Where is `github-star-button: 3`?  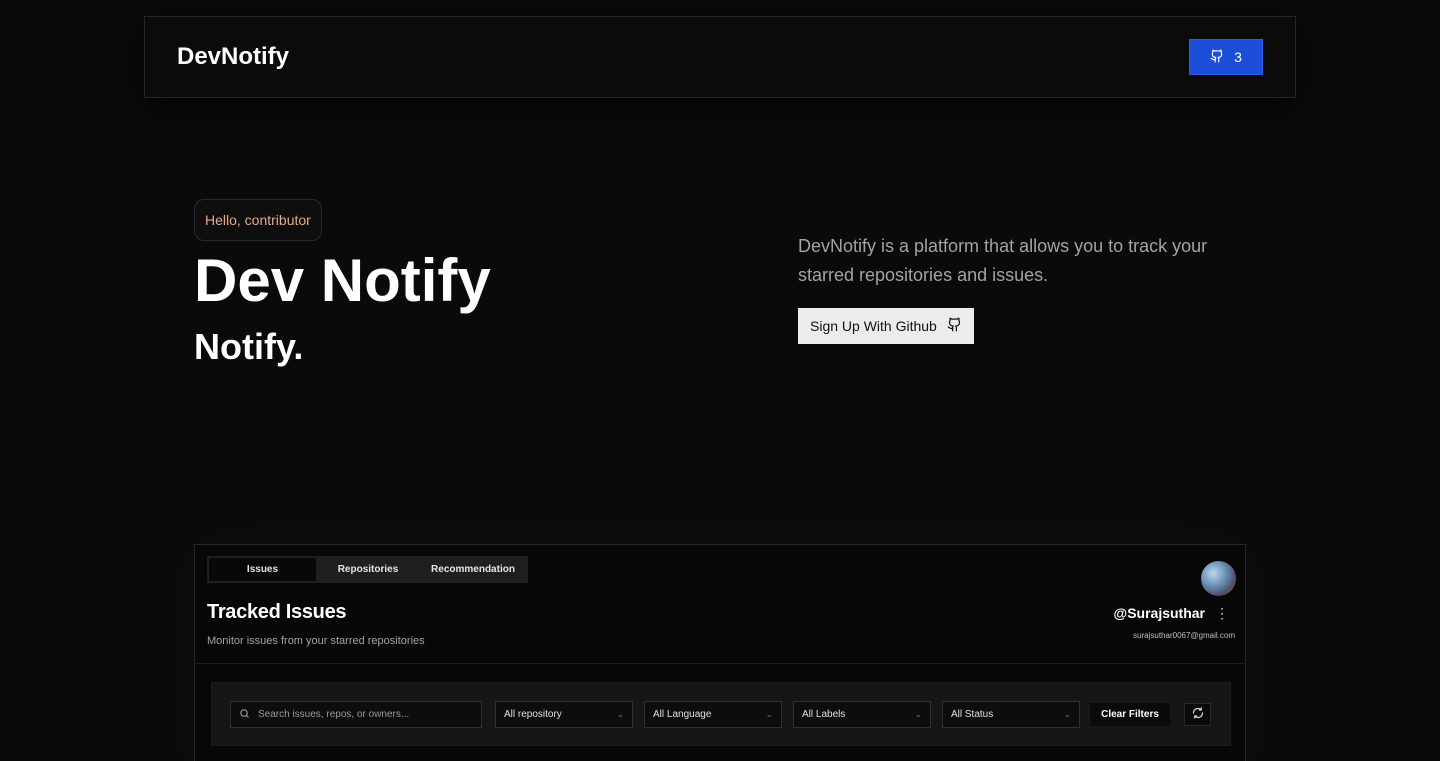 github-star-button: 3 is located at coordinates (1226, 57).